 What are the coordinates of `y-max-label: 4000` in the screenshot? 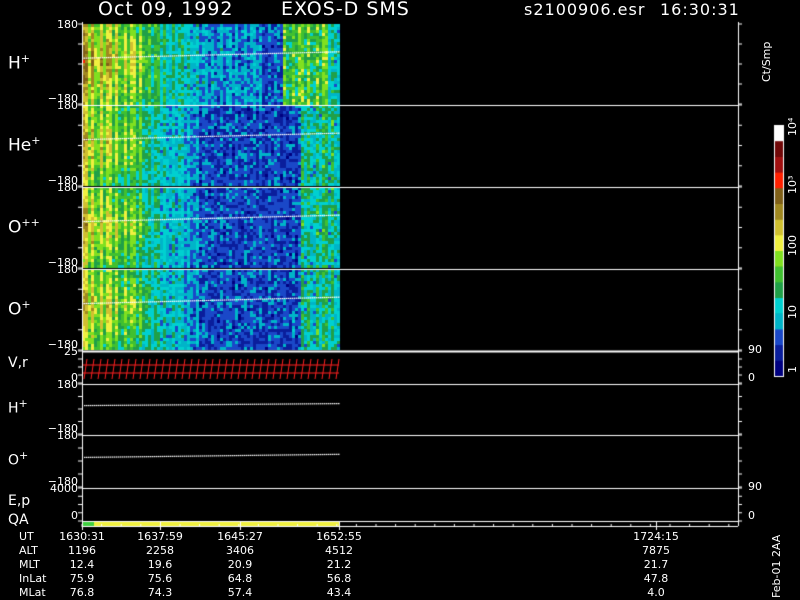 It's located at (64, 488).